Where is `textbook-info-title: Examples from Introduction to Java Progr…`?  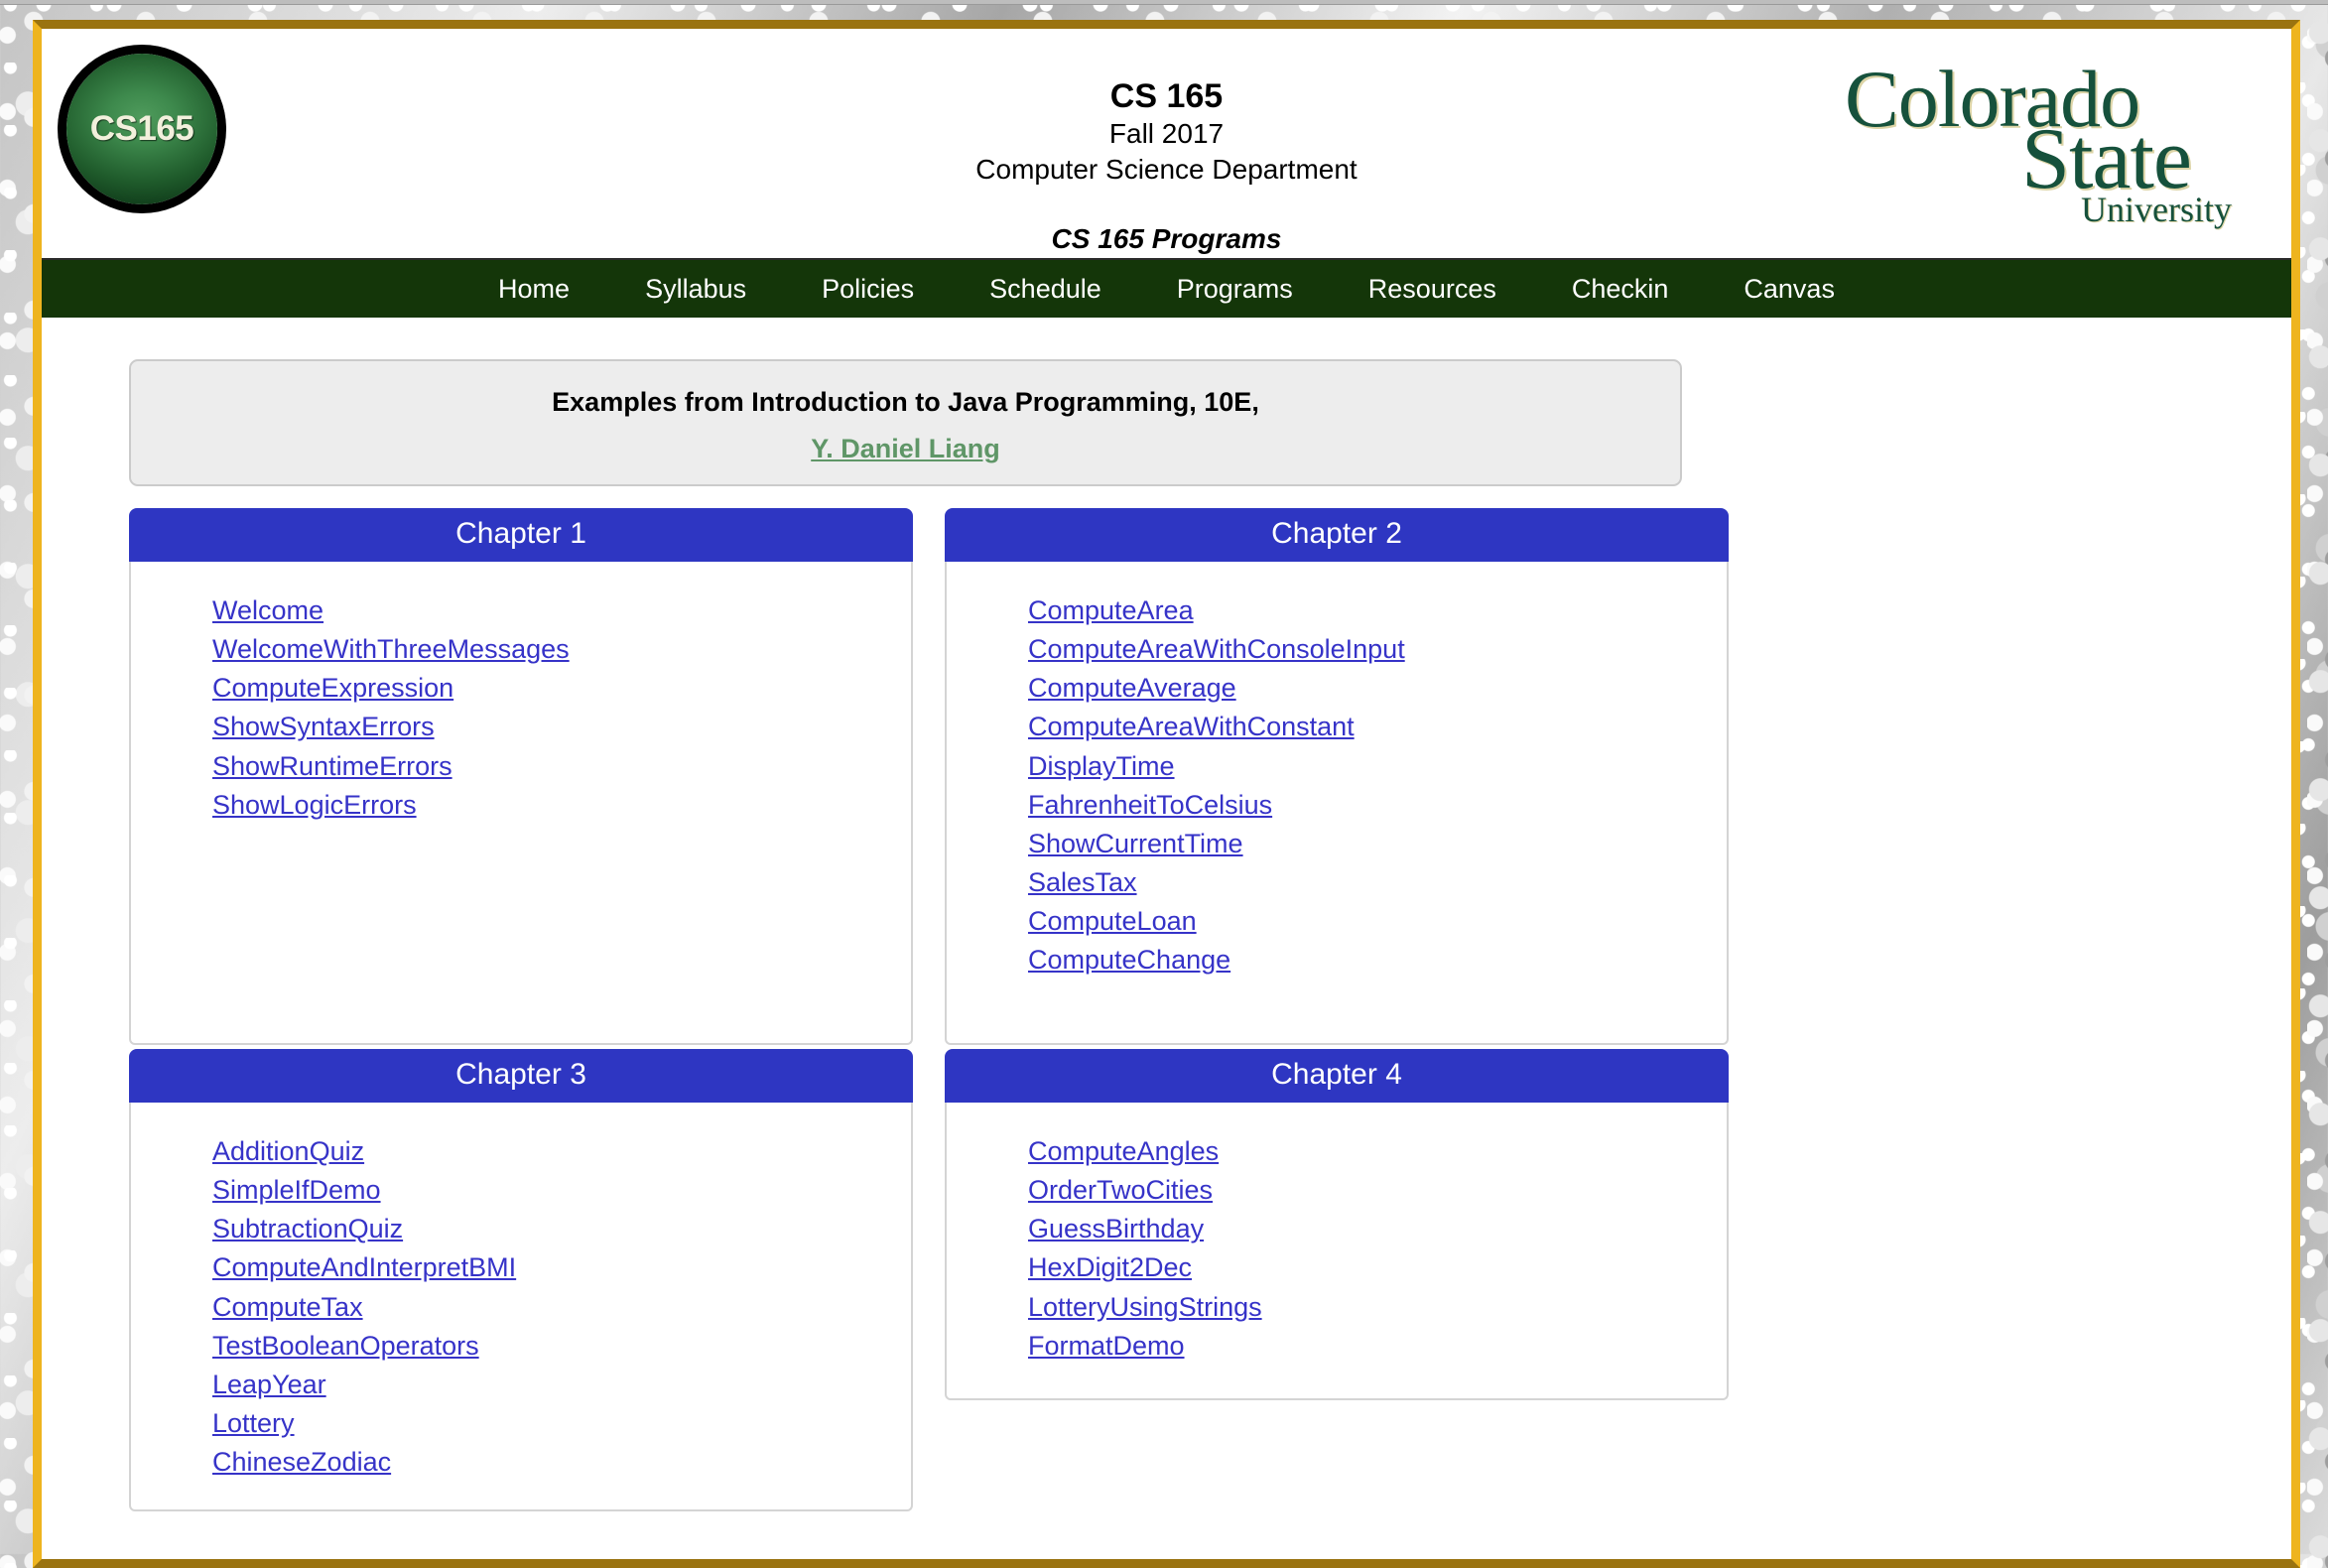
textbook-info-title: Examples from Introduction to Java Progr… is located at coordinates (905, 402).